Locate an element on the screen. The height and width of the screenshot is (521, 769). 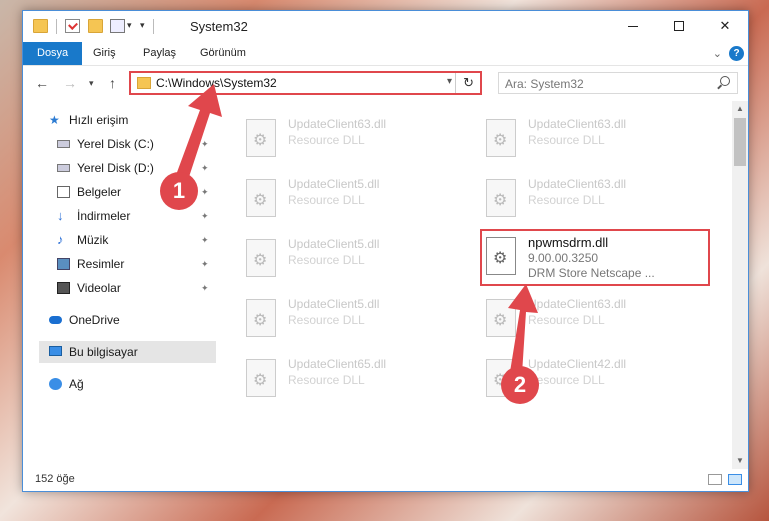
sidebar-item-quick-access: ★ Hızlı erişim is located at coordinates (129, 120).